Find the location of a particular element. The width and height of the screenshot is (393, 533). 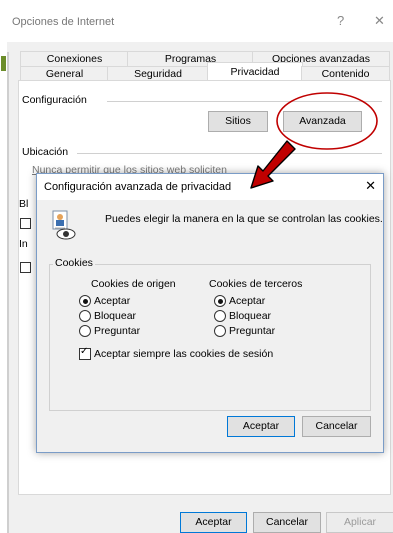

config-divider is located at coordinates (244, 101).